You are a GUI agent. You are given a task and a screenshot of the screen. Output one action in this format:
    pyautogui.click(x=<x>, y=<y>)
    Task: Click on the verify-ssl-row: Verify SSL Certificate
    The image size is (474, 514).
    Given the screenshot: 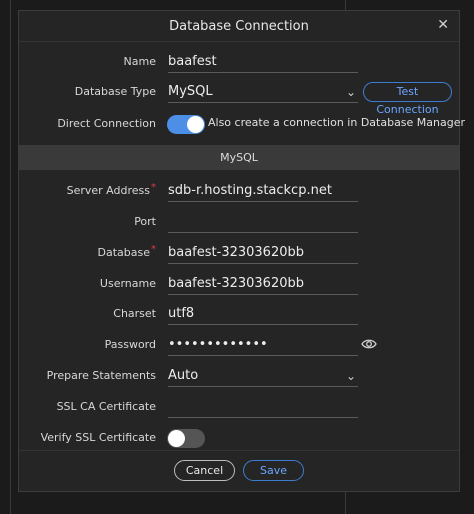 What is the action you would take?
    pyautogui.click(x=239, y=438)
    